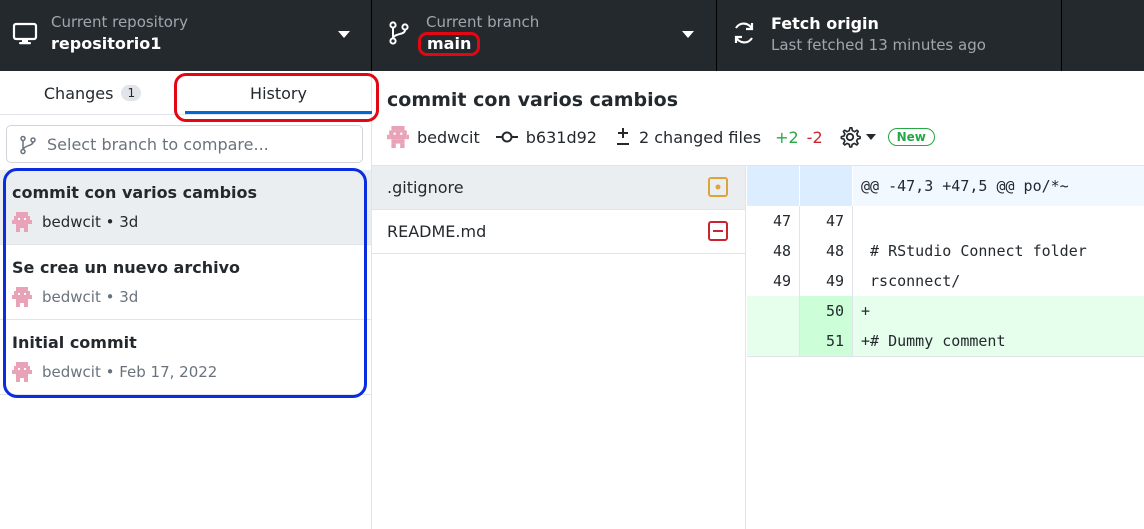  I want to click on commit-author: bedwcit, so click(448, 137).